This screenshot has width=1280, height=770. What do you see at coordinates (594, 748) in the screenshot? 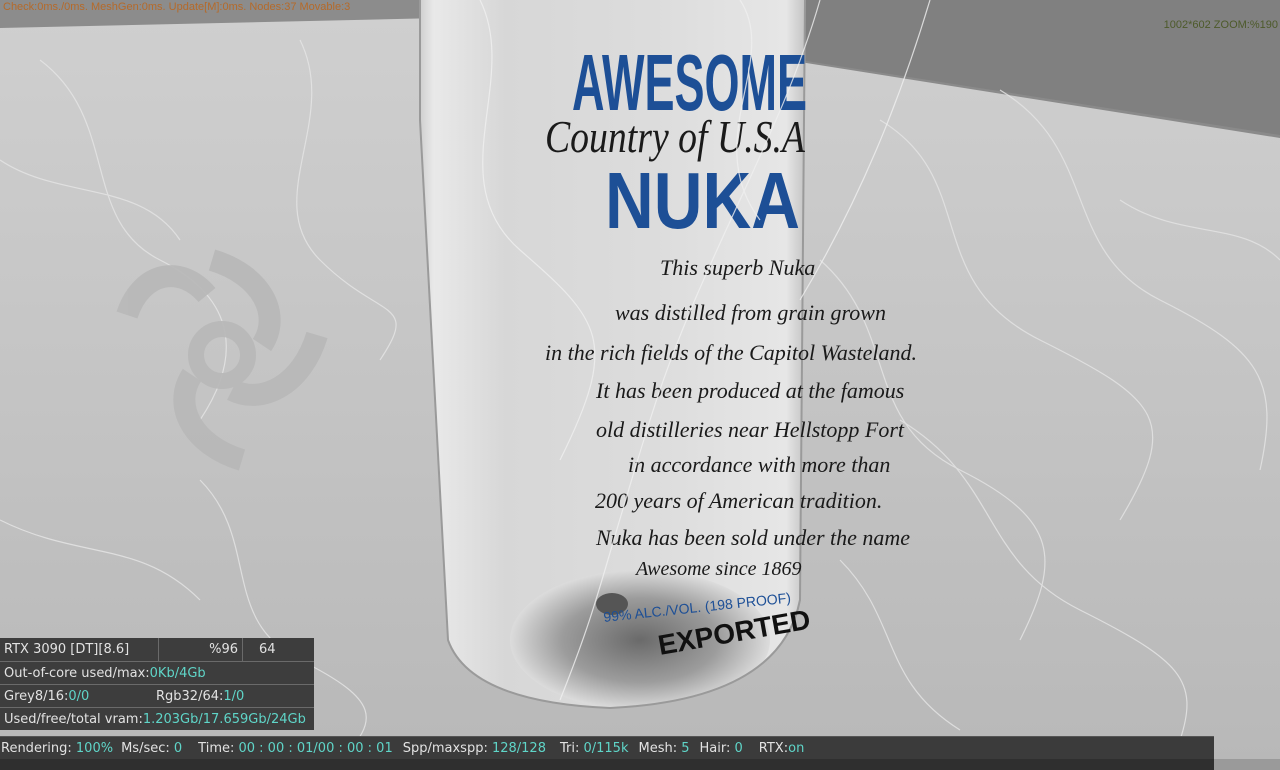
I see `status-tri: Tri: 0/115k` at bounding box center [594, 748].